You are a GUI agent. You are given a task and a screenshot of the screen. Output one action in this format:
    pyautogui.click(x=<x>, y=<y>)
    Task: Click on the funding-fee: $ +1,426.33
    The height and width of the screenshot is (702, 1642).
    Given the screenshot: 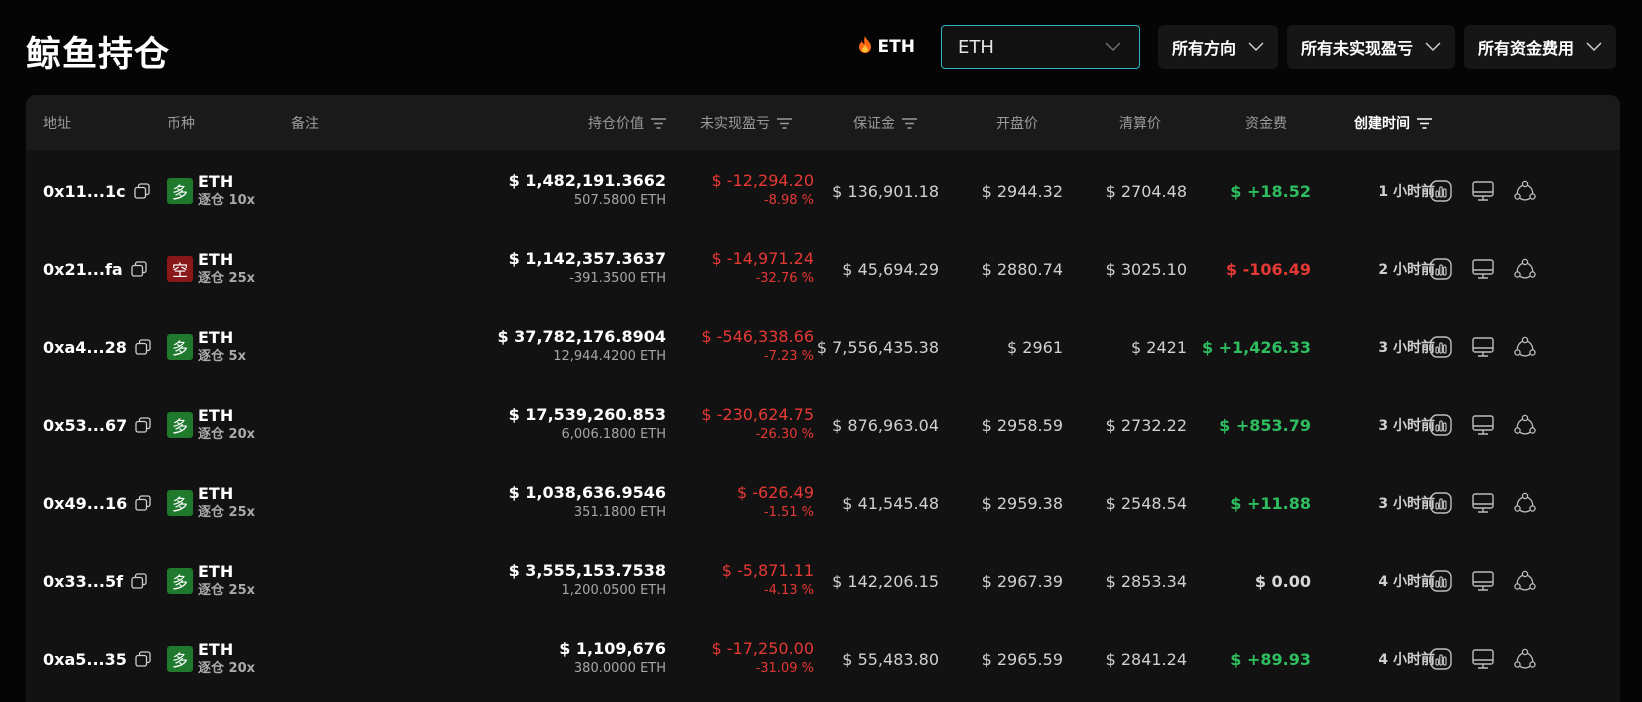 What is the action you would take?
    pyautogui.click(x=1256, y=347)
    